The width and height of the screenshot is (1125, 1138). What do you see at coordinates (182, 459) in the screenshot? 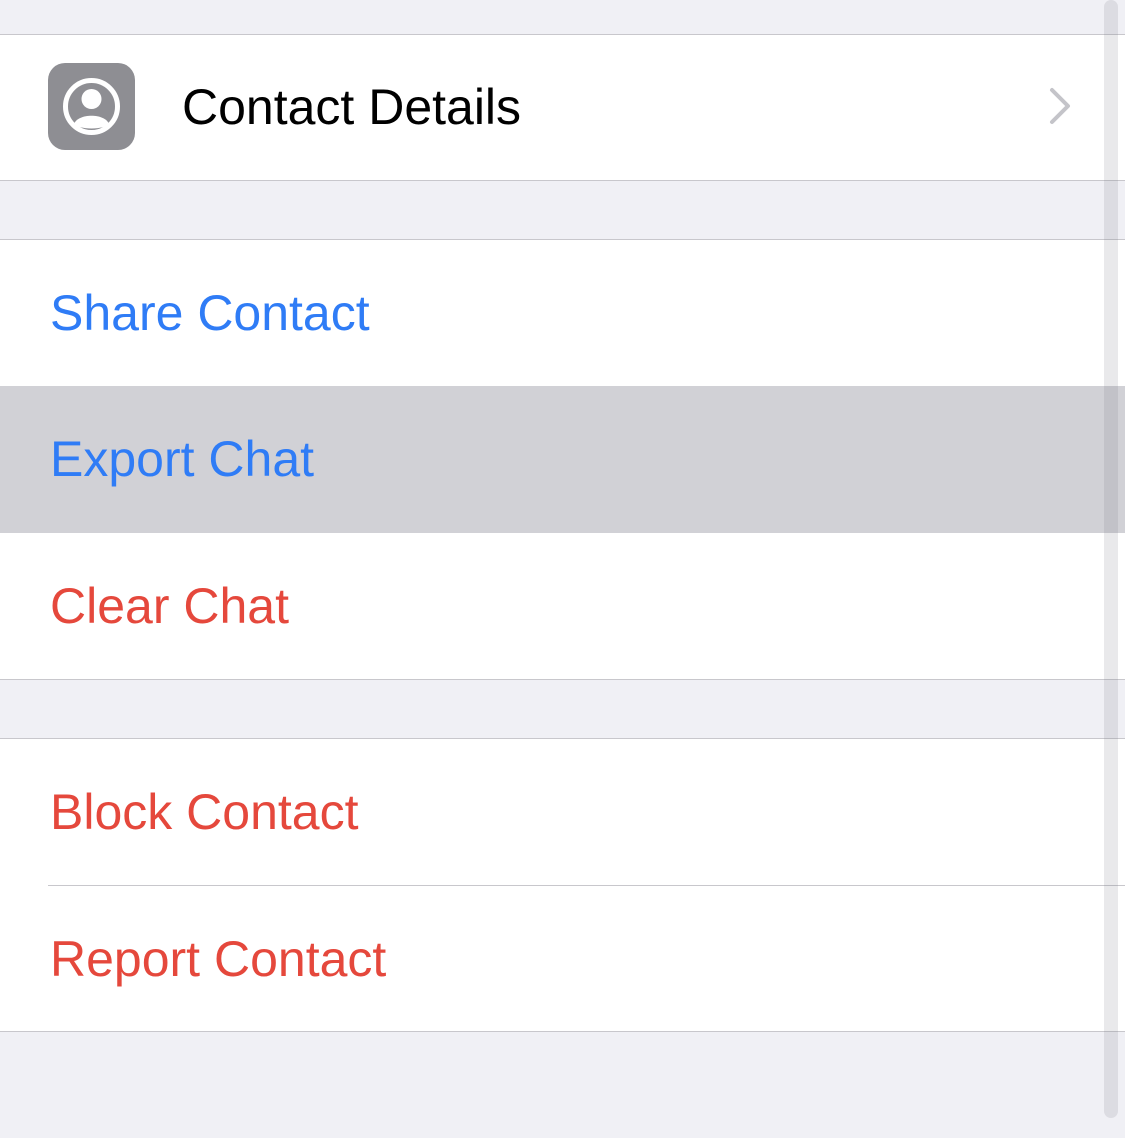
I see `export-chat-label: Export Chat` at bounding box center [182, 459].